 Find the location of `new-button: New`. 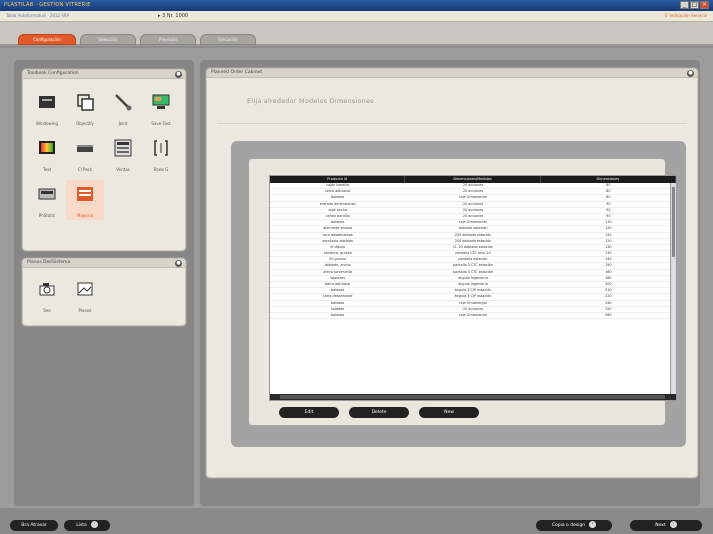

new-button: New is located at coordinates (449, 412).